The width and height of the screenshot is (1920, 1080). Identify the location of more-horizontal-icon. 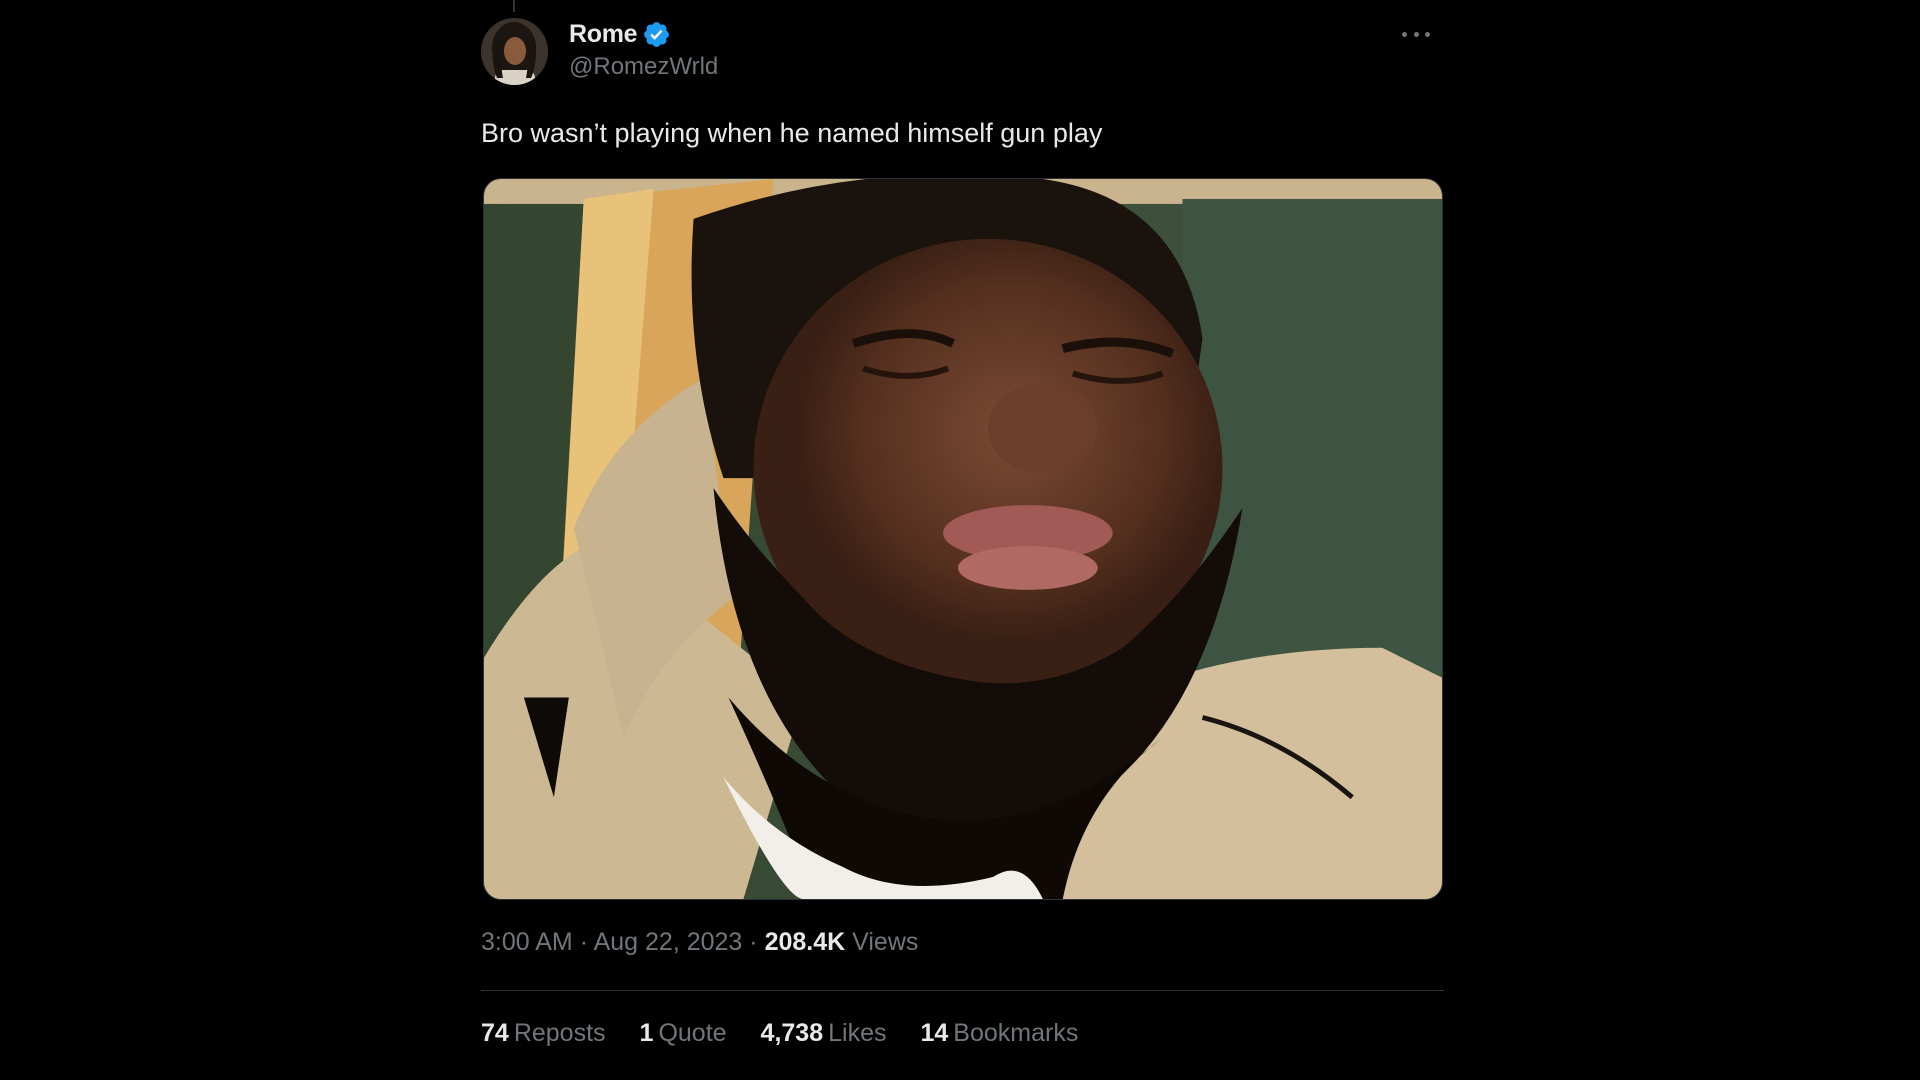
(1416, 34).